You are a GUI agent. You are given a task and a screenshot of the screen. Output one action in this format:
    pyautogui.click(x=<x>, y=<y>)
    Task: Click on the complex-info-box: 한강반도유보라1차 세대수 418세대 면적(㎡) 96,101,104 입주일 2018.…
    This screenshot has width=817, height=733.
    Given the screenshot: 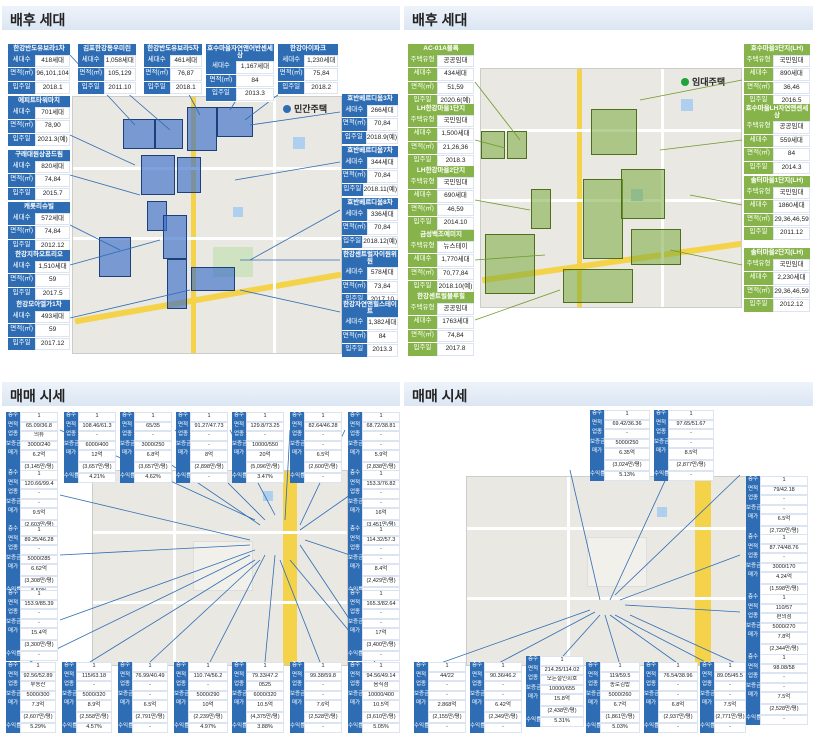 What is the action you would take?
    pyautogui.click(x=39, y=69)
    